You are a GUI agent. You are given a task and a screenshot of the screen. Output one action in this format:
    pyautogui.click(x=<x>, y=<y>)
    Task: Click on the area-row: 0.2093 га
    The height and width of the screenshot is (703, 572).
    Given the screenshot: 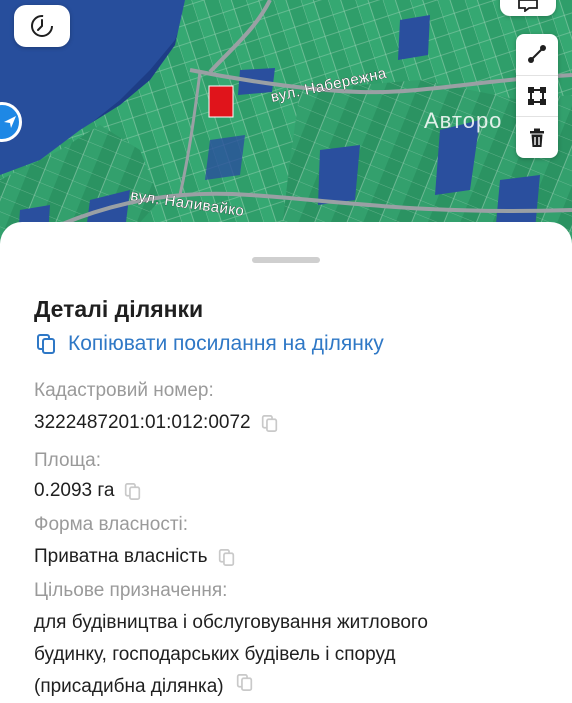 What is the action you would take?
    pyautogui.click(x=87, y=491)
    